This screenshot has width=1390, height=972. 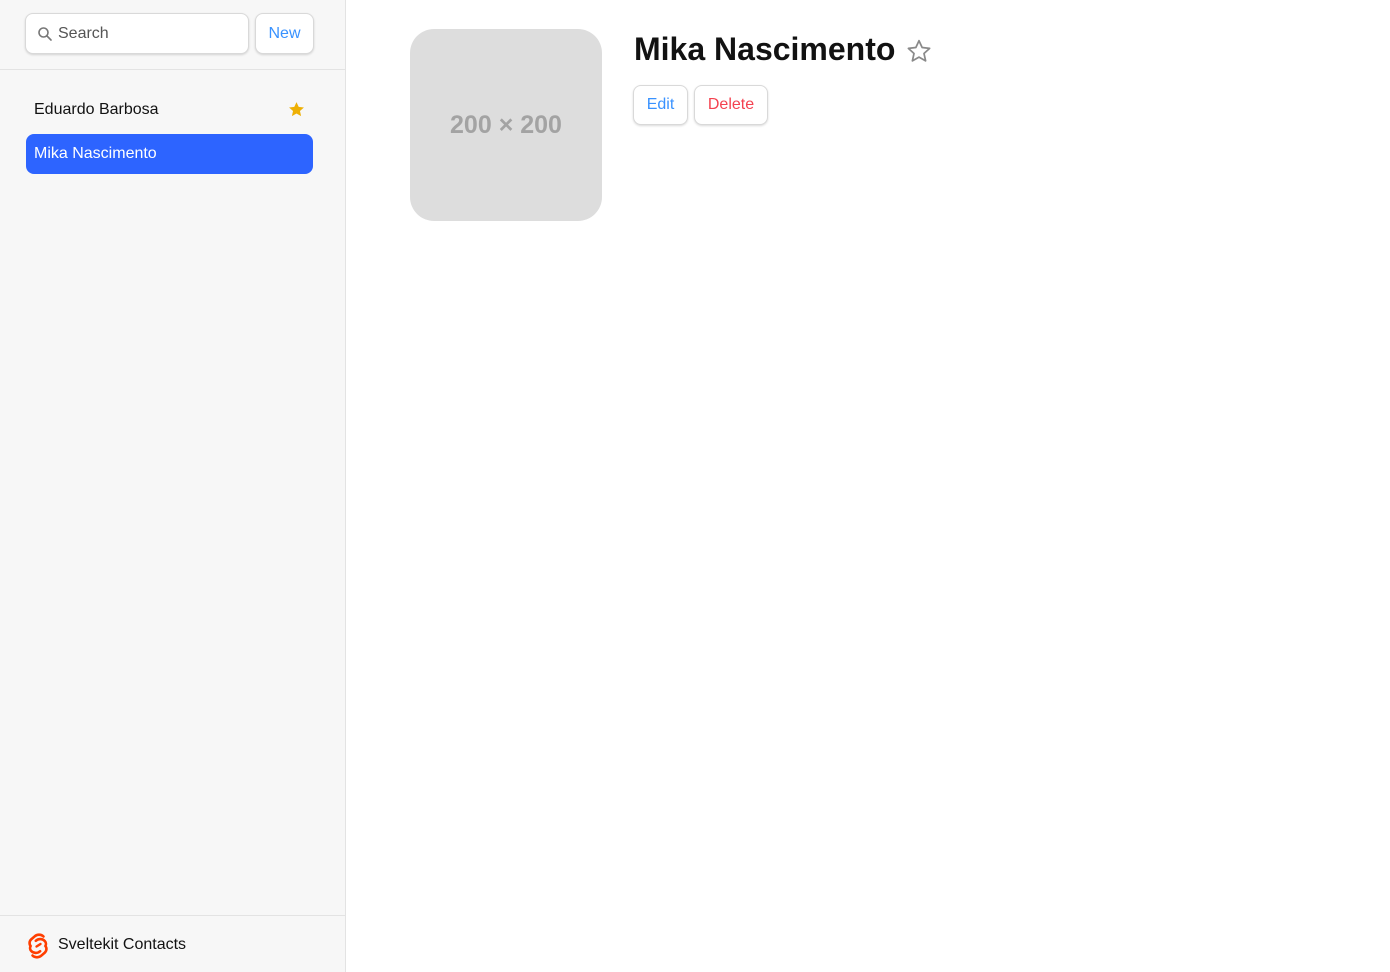 What do you see at coordinates (96, 109) in the screenshot?
I see `contact-item-label: Eduardo Barbosa` at bounding box center [96, 109].